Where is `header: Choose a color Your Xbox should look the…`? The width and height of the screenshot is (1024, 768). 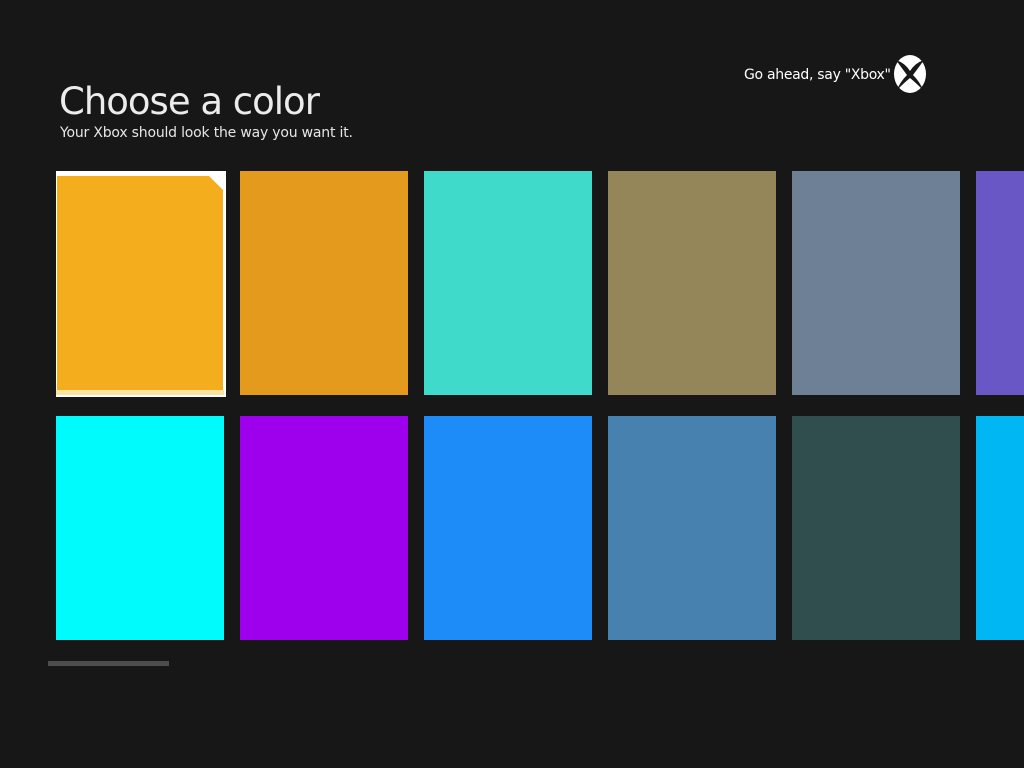 header: Choose a color Your Xbox should look the… is located at coordinates (206, 110).